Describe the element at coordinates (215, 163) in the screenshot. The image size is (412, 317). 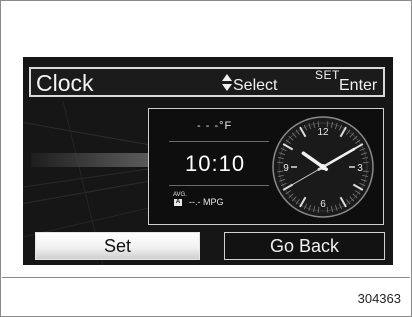
I see `time-display: 10:10` at that location.